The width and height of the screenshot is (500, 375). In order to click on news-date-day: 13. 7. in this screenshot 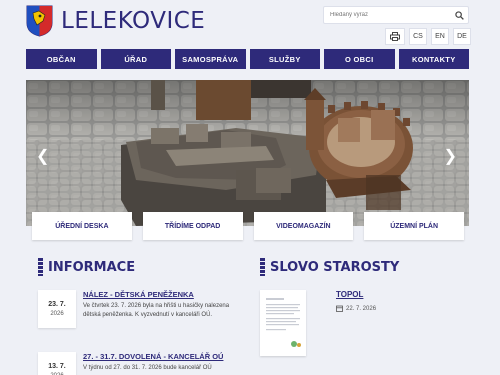, I will do `click(57, 366)`.